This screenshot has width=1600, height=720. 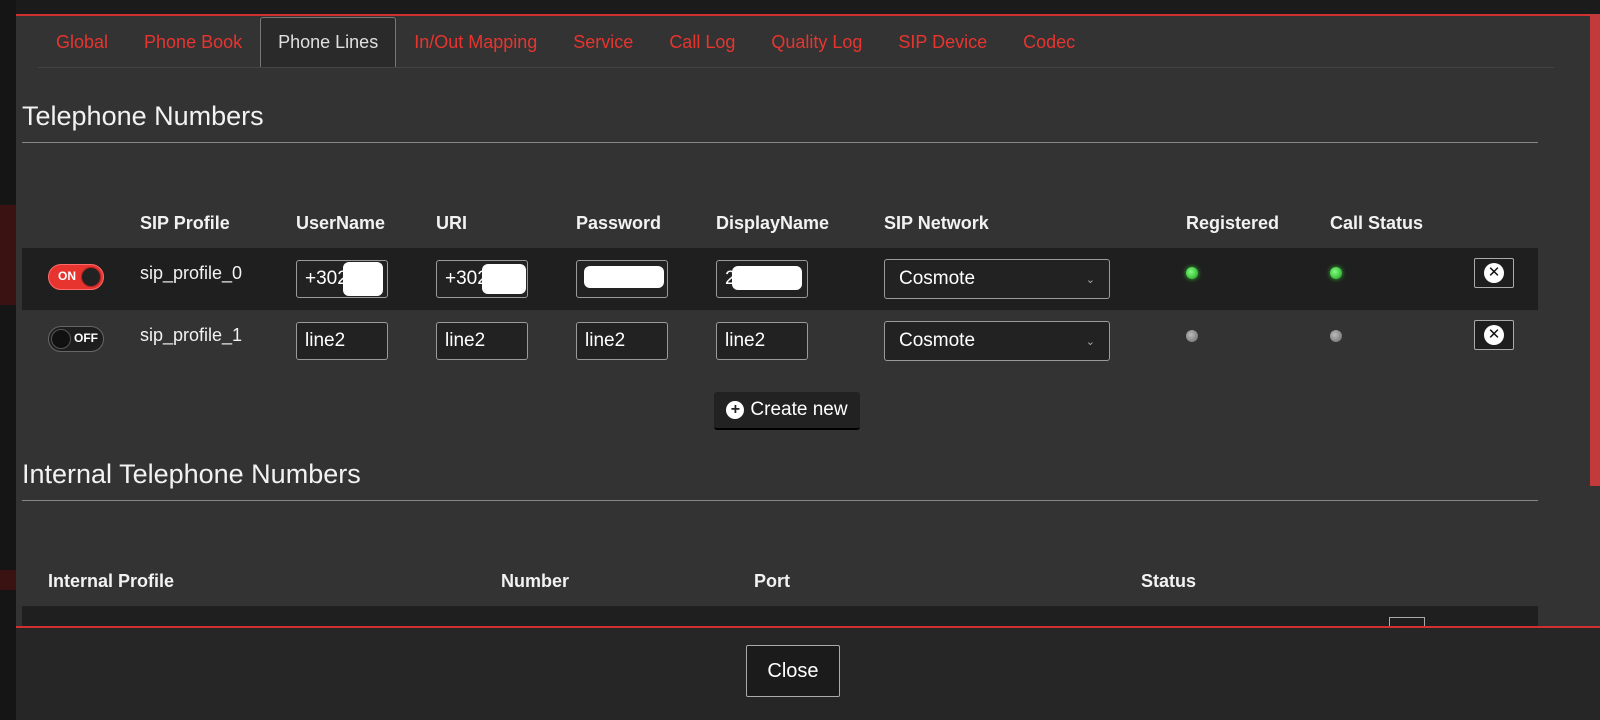 What do you see at coordinates (622, 341) in the screenshot?
I see `password-field` at bounding box center [622, 341].